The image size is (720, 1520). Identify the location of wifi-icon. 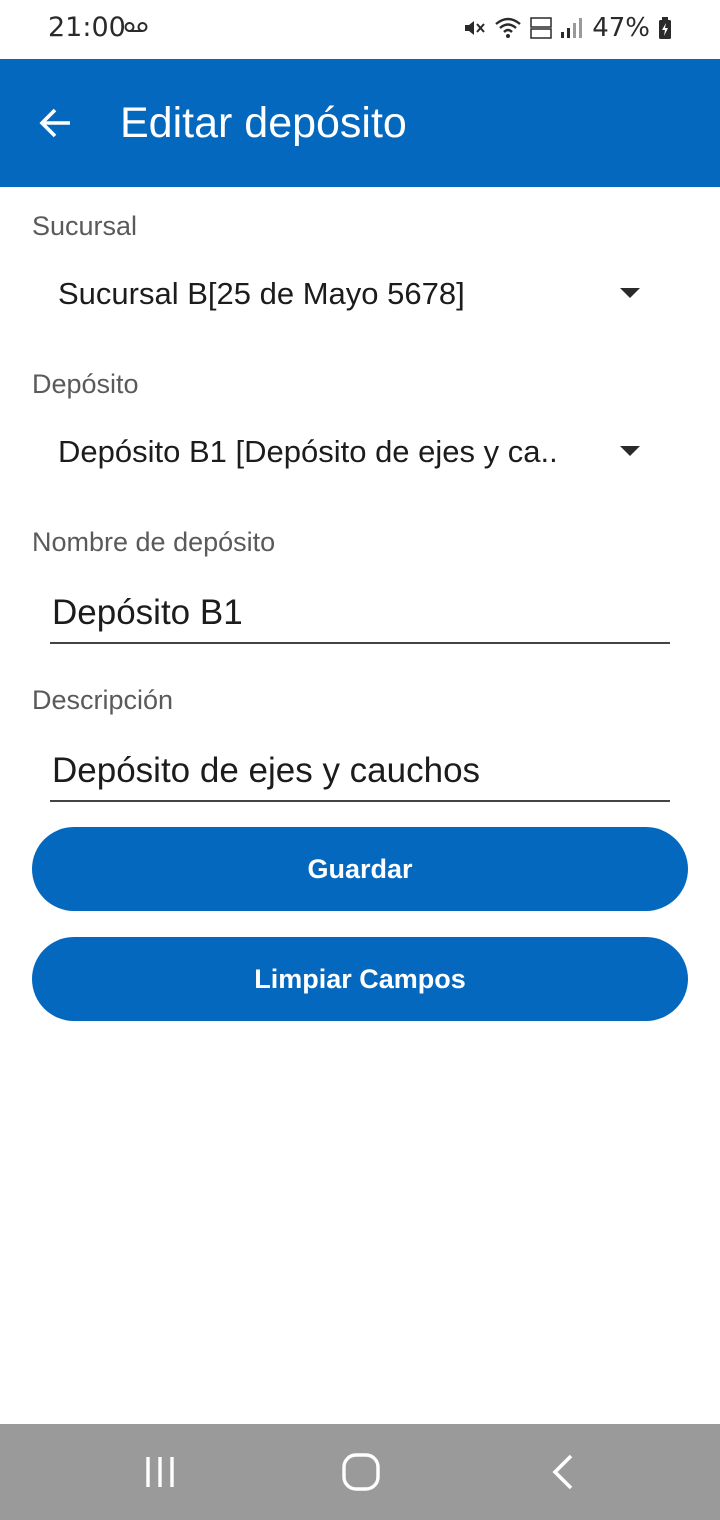
(508, 27).